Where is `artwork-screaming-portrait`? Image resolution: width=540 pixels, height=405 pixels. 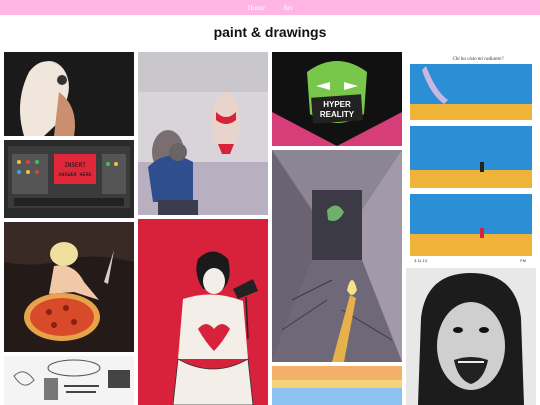 artwork-screaming-portrait is located at coordinates (471, 336).